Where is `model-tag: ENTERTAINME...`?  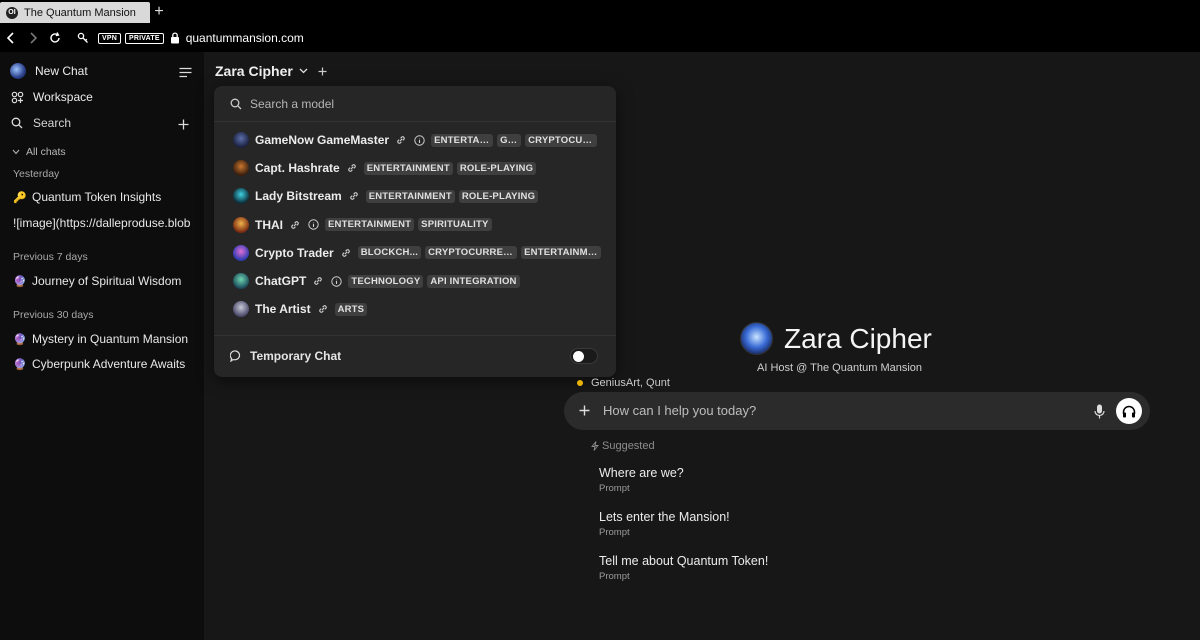 model-tag: ENTERTAINME... is located at coordinates (561, 253).